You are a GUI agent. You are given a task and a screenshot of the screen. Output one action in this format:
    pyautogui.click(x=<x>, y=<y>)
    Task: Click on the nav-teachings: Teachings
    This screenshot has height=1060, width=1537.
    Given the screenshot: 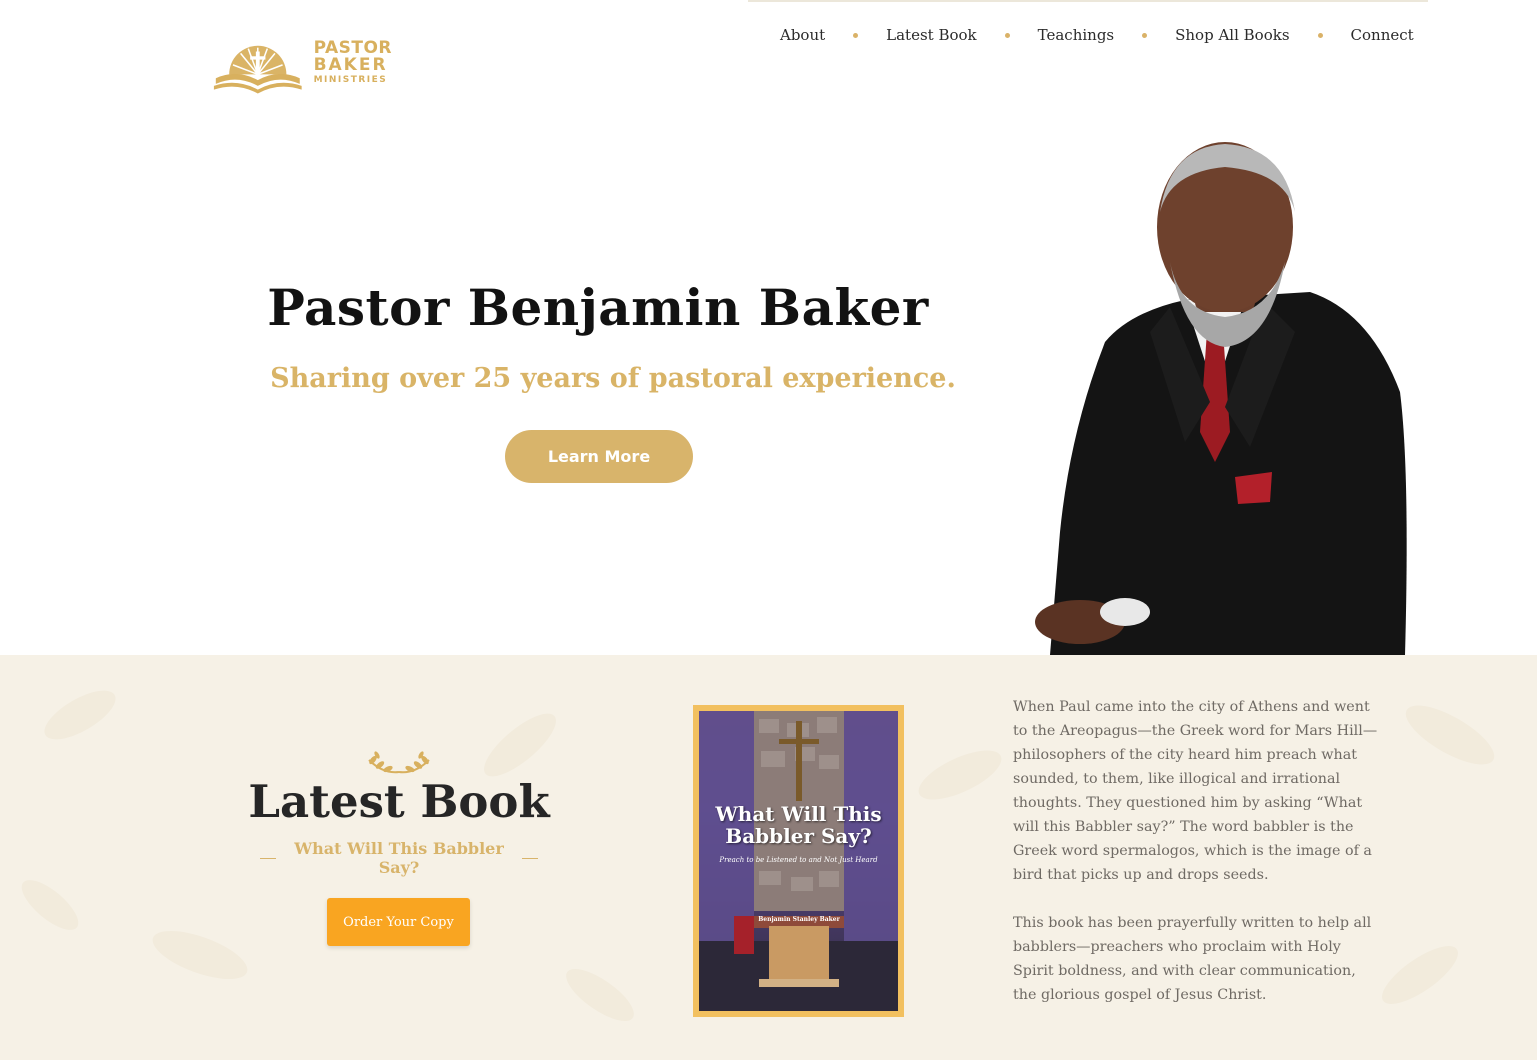 What is the action you would take?
    pyautogui.click(x=1076, y=35)
    